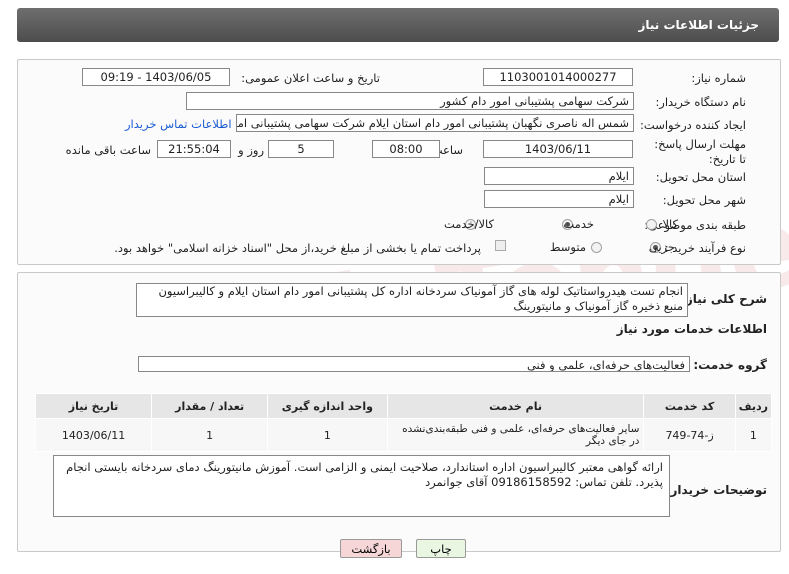  What do you see at coordinates (691, 329) in the screenshot?
I see `services-heading: اطلاعات خدمات مورد نیاز` at bounding box center [691, 329].